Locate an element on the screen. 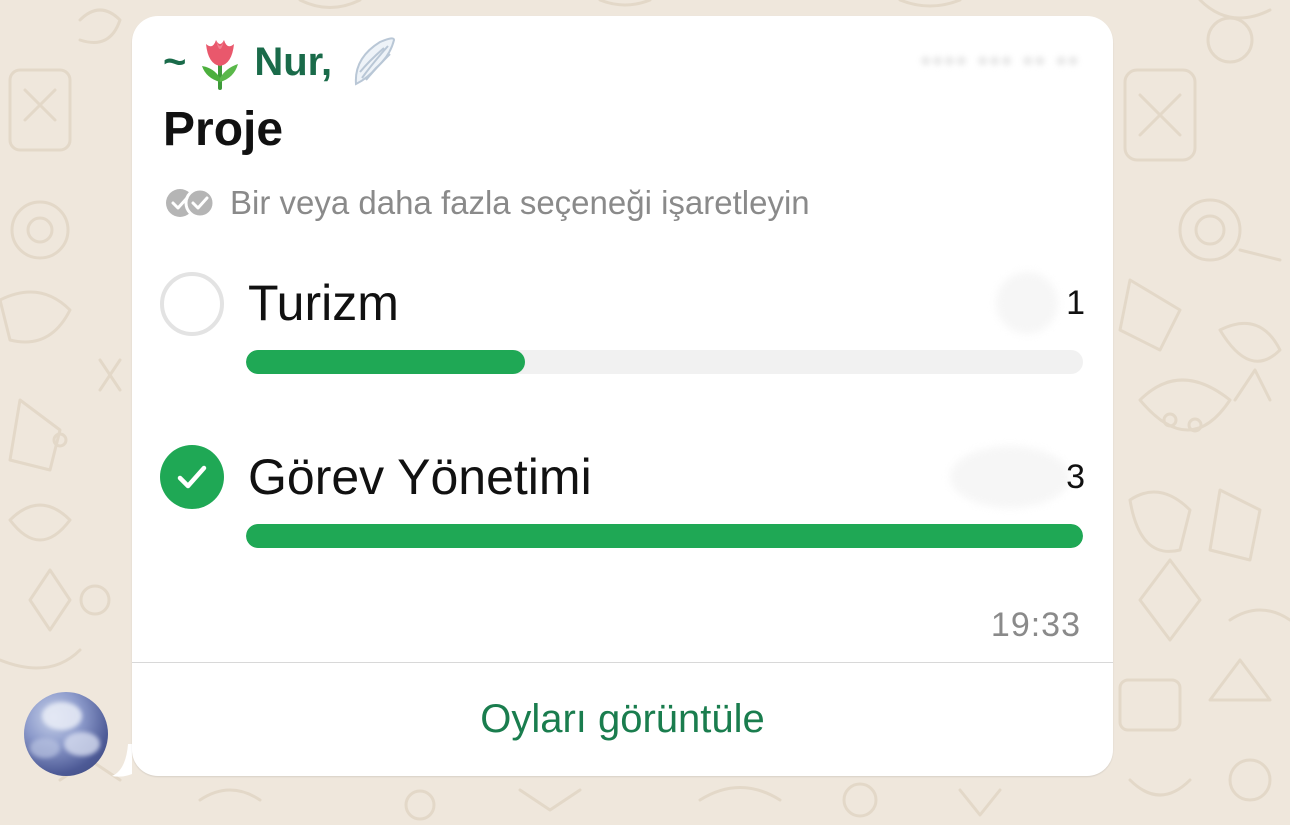 Image resolution: width=1290 pixels, height=825 pixels. voter-avatars-blurred is located at coordinates (1010, 477).